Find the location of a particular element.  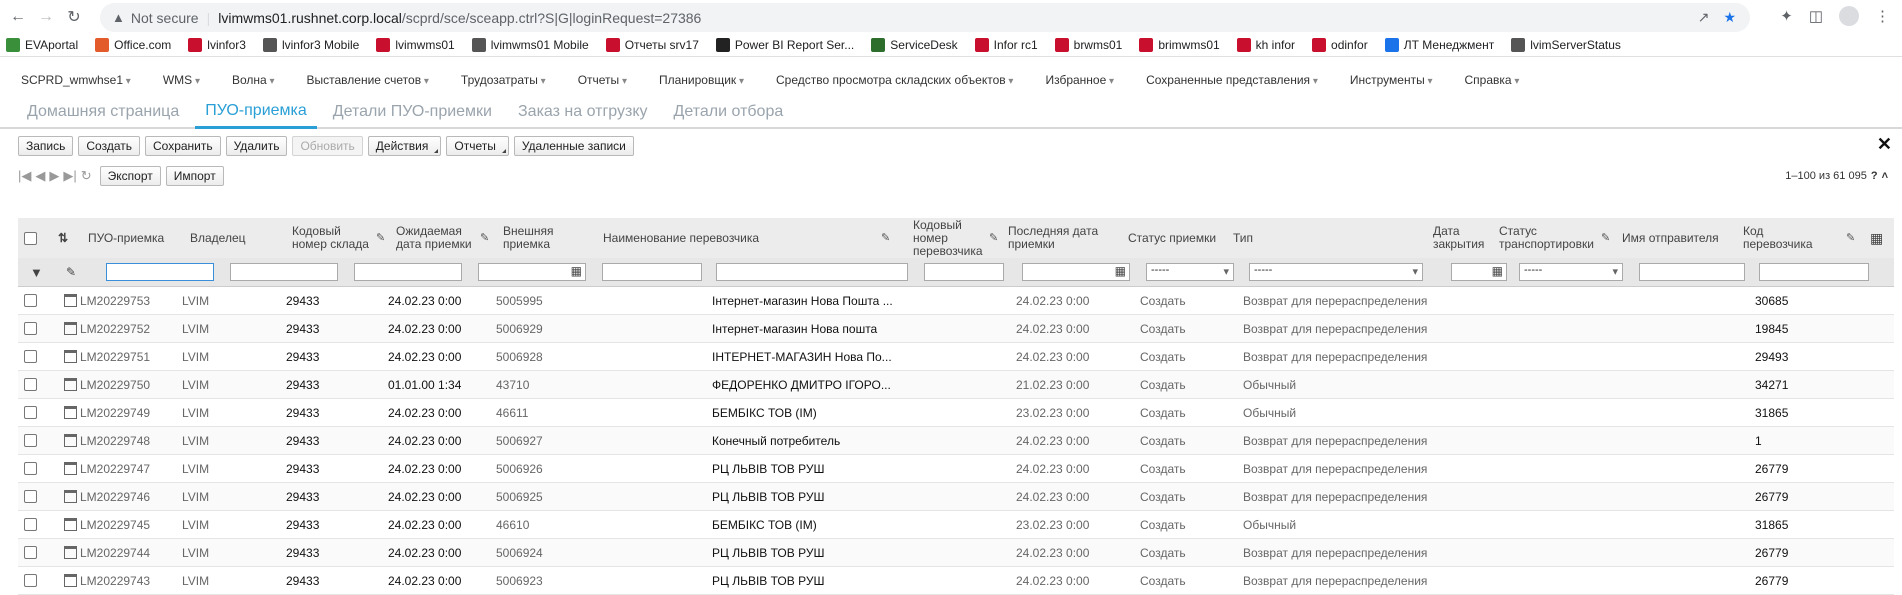

filter-expected-date is located at coordinates (532, 272).